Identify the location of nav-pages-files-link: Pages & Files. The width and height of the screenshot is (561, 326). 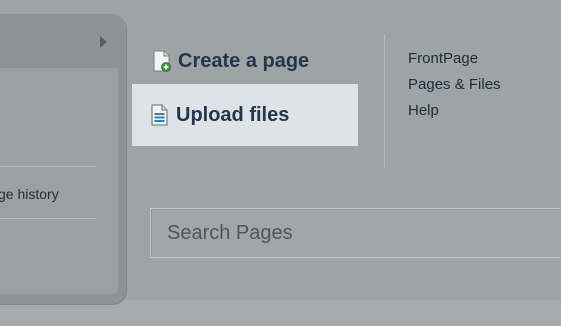
(454, 85).